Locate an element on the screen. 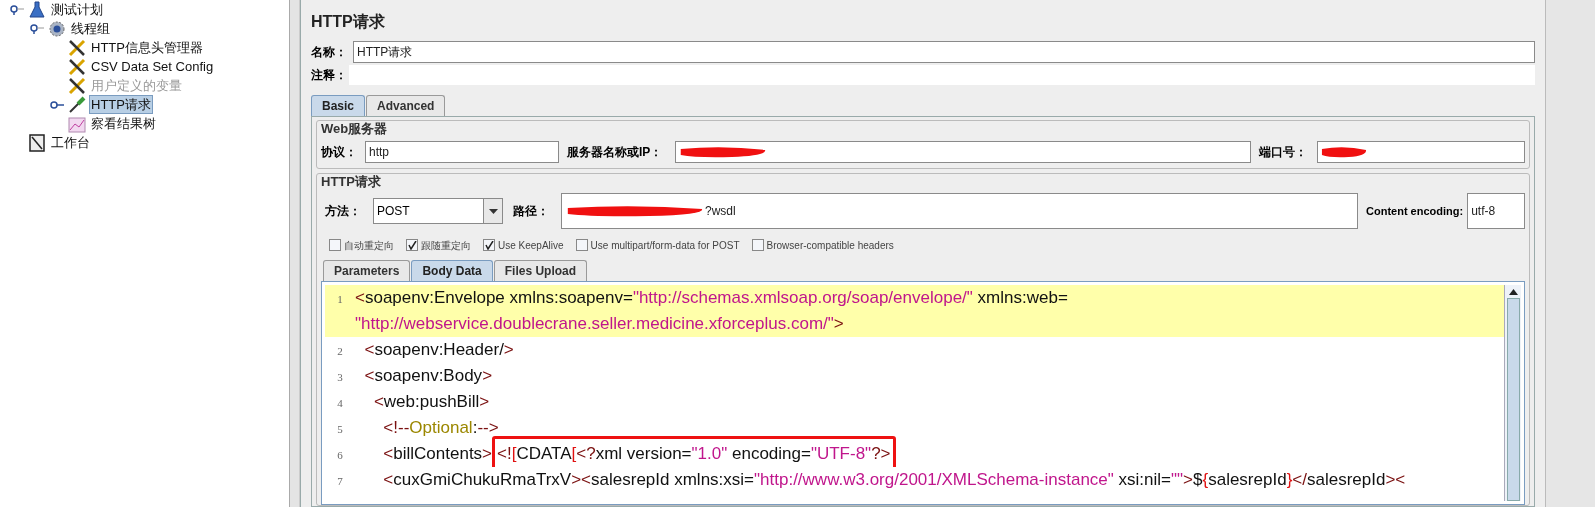 The height and width of the screenshot is (507, 1595). flask-icon is located at coordinates (37, 9).